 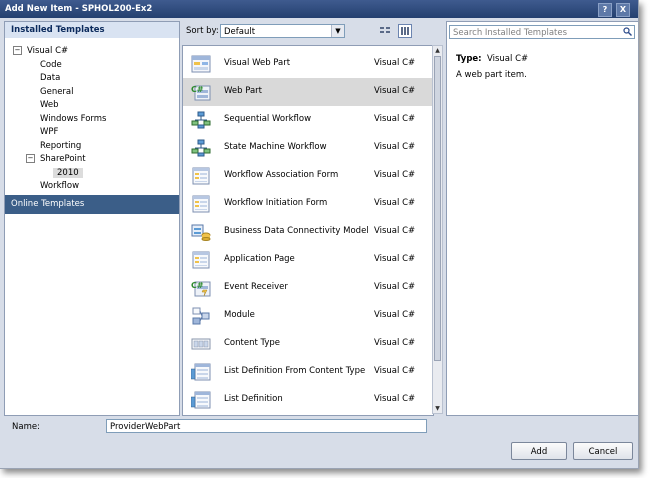 I want to click on template-name: Visual Web Part, so click(x=257, y=63).